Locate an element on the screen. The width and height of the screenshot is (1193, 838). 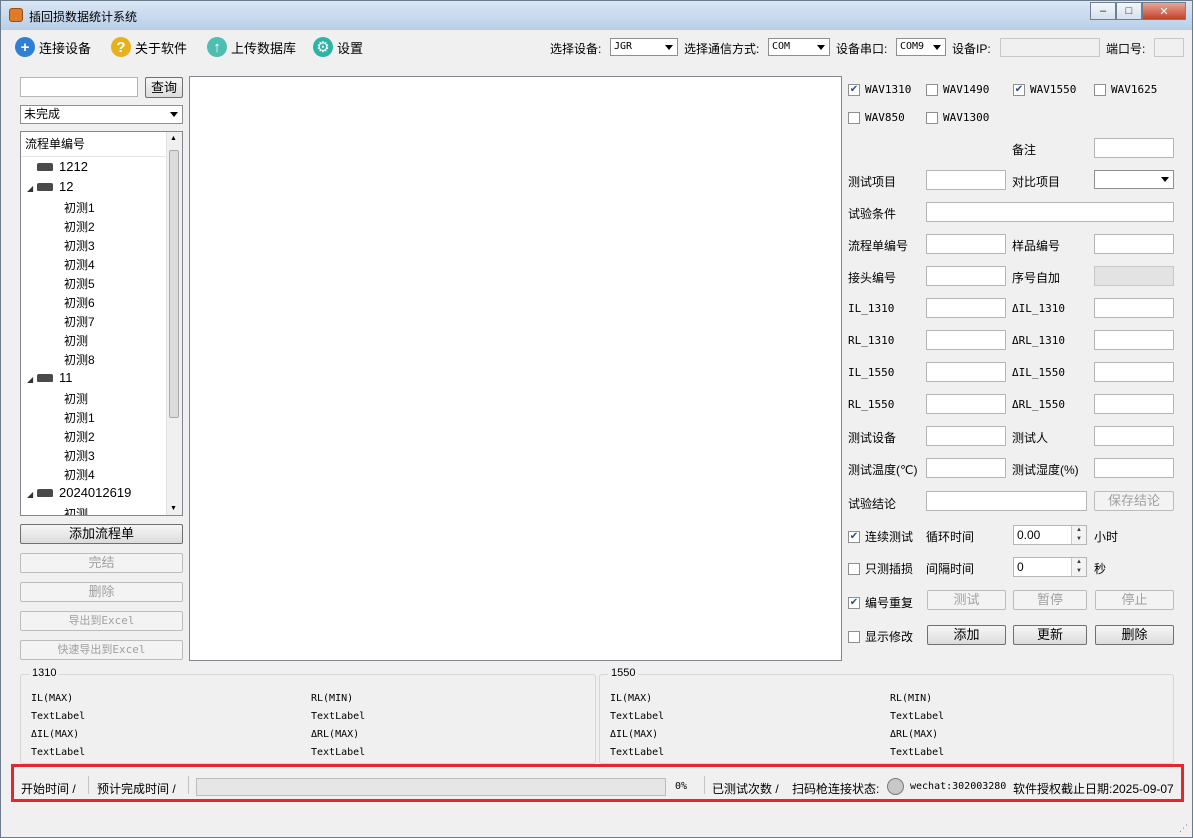
test-conclusion-input is located at coordinates (1006, 501).